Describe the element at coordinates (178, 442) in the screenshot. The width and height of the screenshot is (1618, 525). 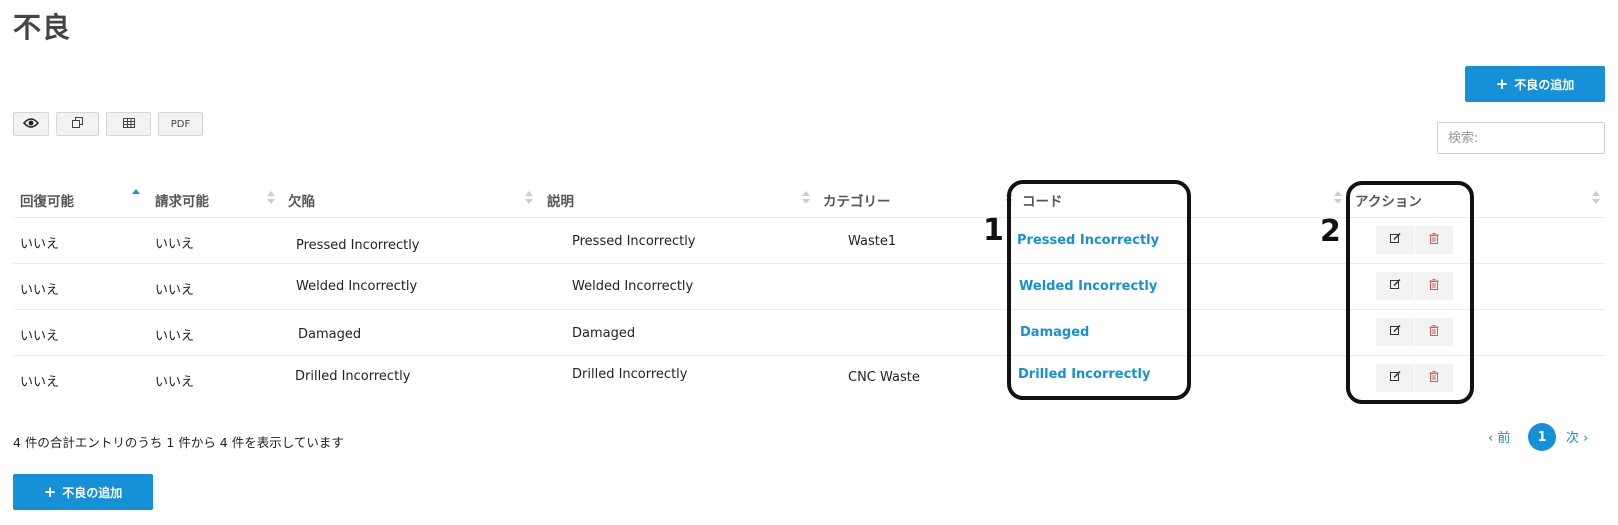
I see `table-info: 4 件の合計エントリのうち 1 件から 4 件を表示しています` at that location.